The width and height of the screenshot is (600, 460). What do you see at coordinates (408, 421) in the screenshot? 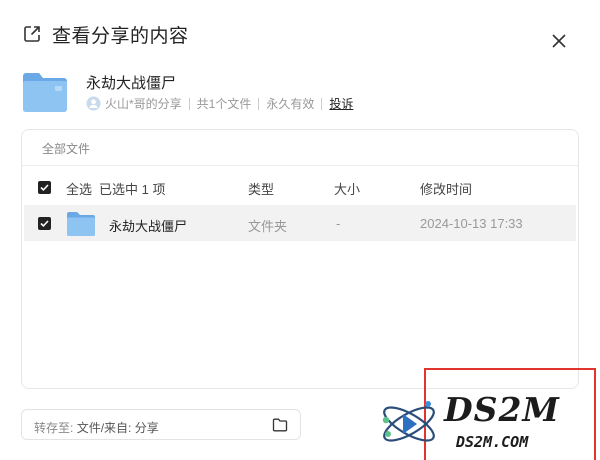
I see `atom-logo-icon` at bounding box center [408, 421].